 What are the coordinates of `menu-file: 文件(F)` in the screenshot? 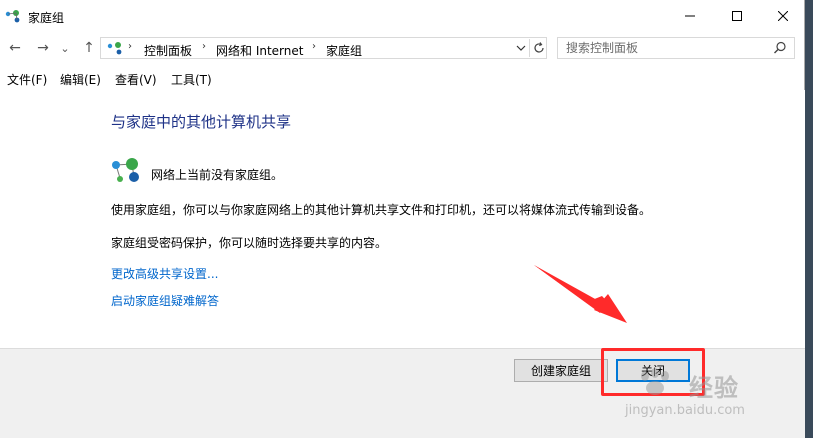 It's located at (27, 79).